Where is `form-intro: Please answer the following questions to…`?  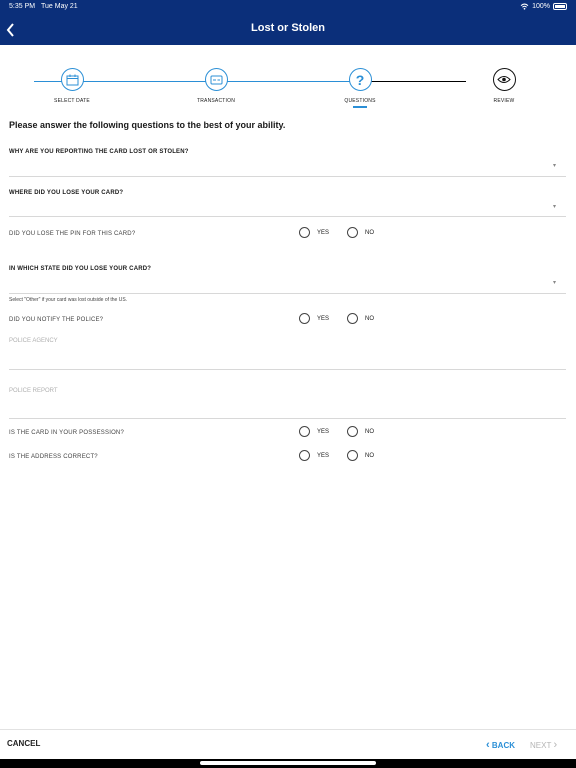 form-intro: Please answer the following questions to… is located at coordinates (147, 125).